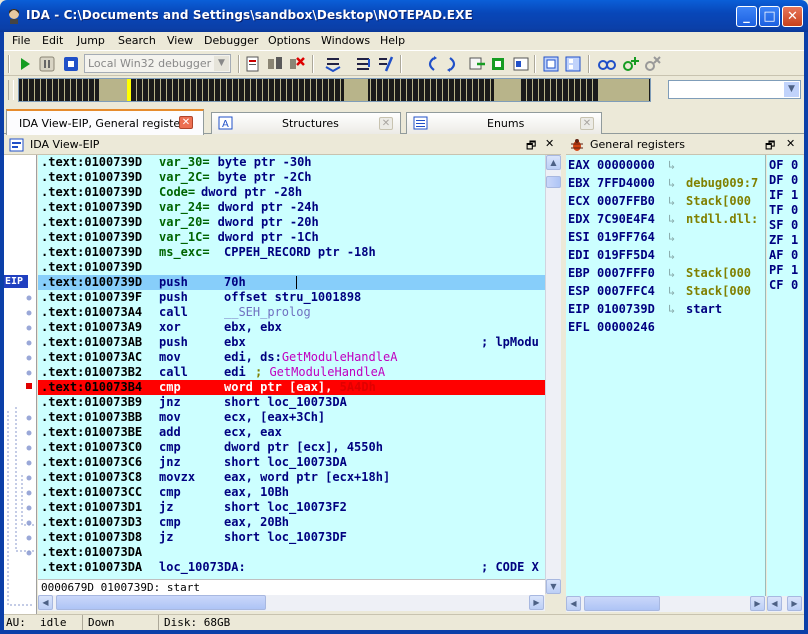  What do you see at coordinates (161, 432) in the screenshot?
I see `disasm-line: .text:010073BE add ecx, eax` at bounding box center [161, 432].